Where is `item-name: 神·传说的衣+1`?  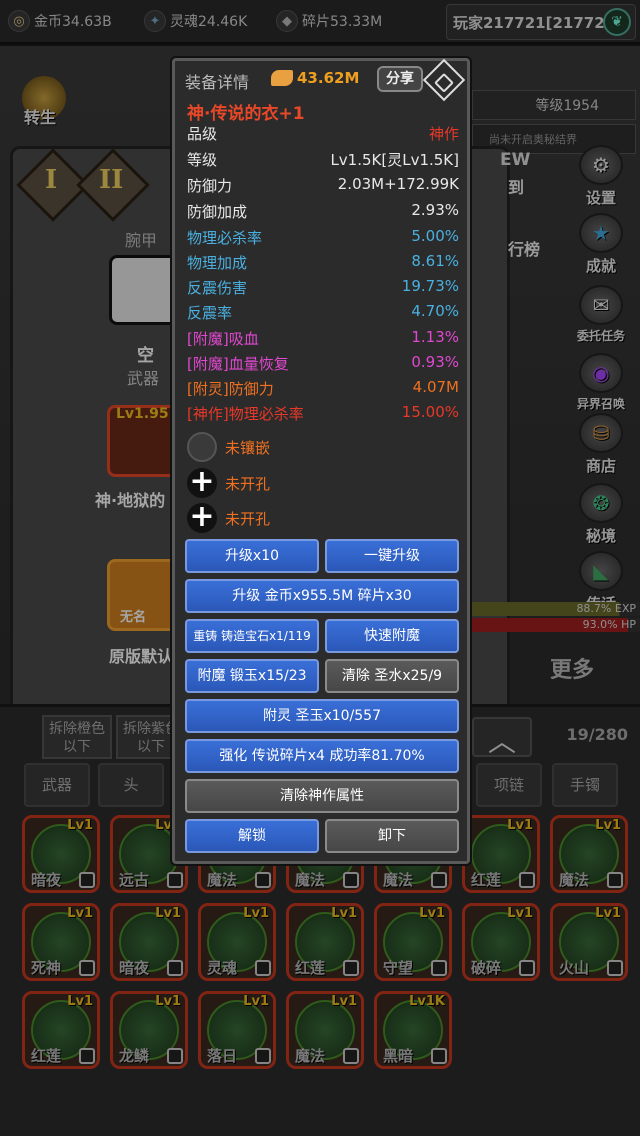 item-name: 神·传说的衣+1 is located at coordinates (246, 114).